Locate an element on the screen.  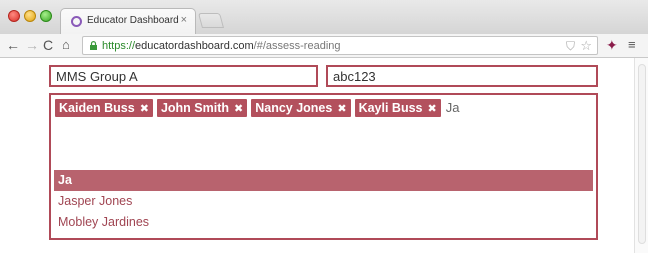
home-icon: ⌂ is located at coordinates (66, 45).